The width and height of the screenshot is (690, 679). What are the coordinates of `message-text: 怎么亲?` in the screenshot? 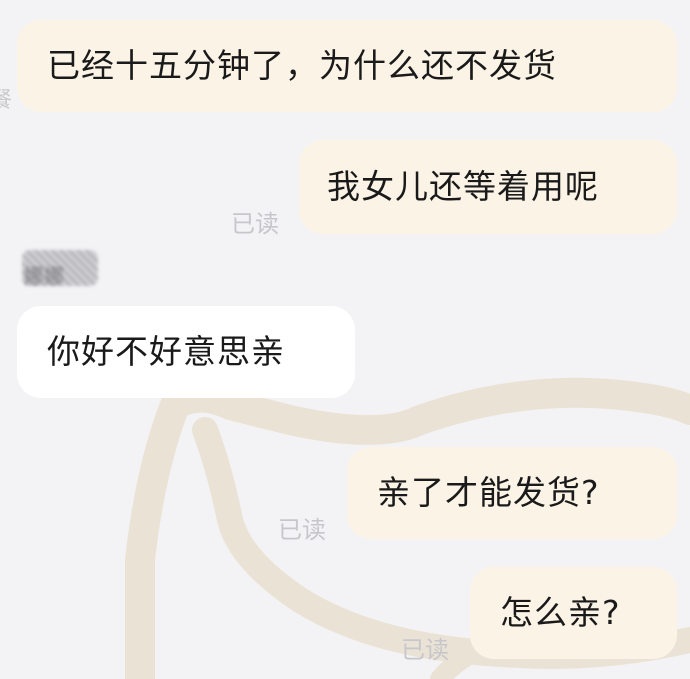 It's located at (560, 612).